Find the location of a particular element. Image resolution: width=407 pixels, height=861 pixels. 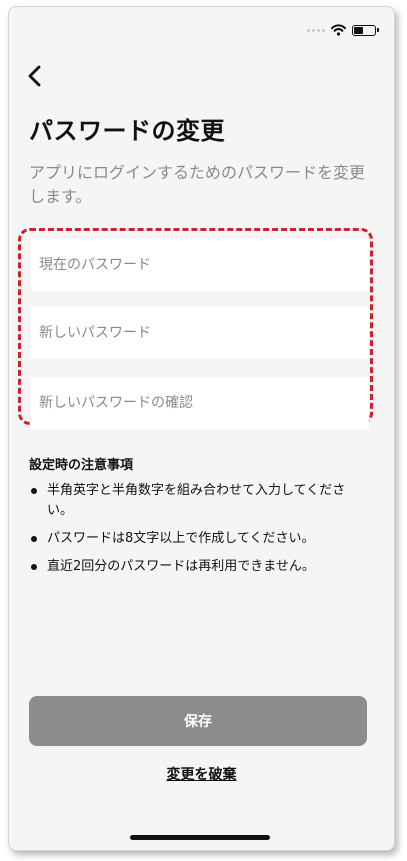

note-text: 直近2回分のパスワードは再利用できません。 is located at coordinates (181, 566).